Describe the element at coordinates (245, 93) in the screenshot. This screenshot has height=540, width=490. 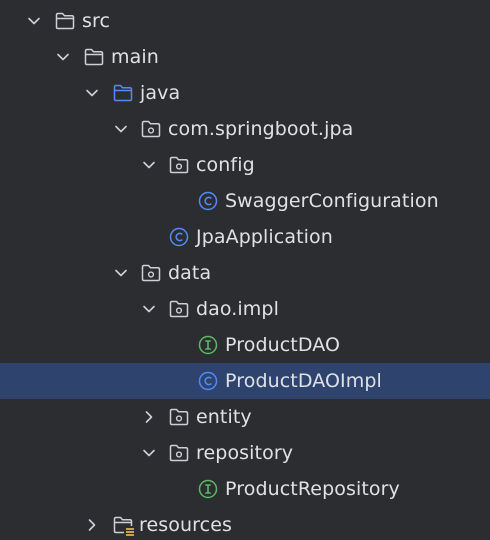
I see `tree-node-java: java` at that location.